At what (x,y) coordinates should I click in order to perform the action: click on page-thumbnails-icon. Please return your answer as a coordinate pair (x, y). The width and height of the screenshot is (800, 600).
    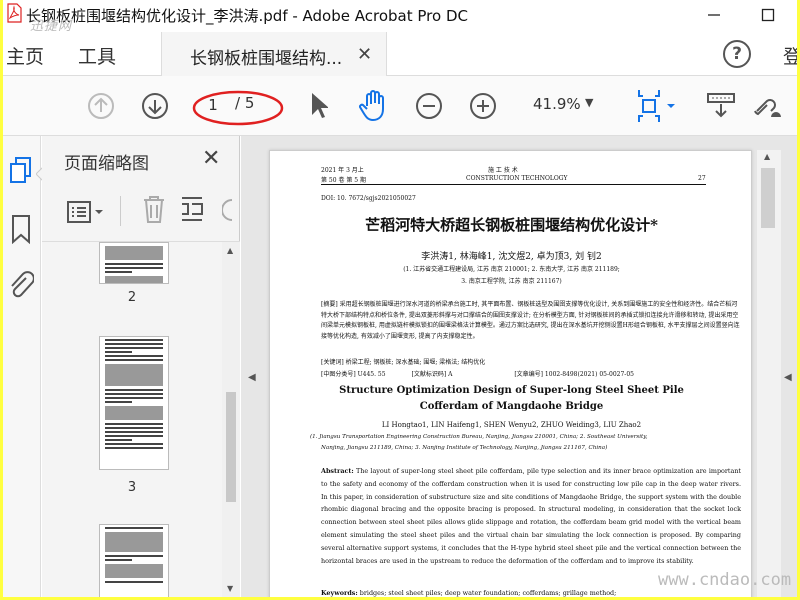
    Looking at the image, I should click on (21, 171).